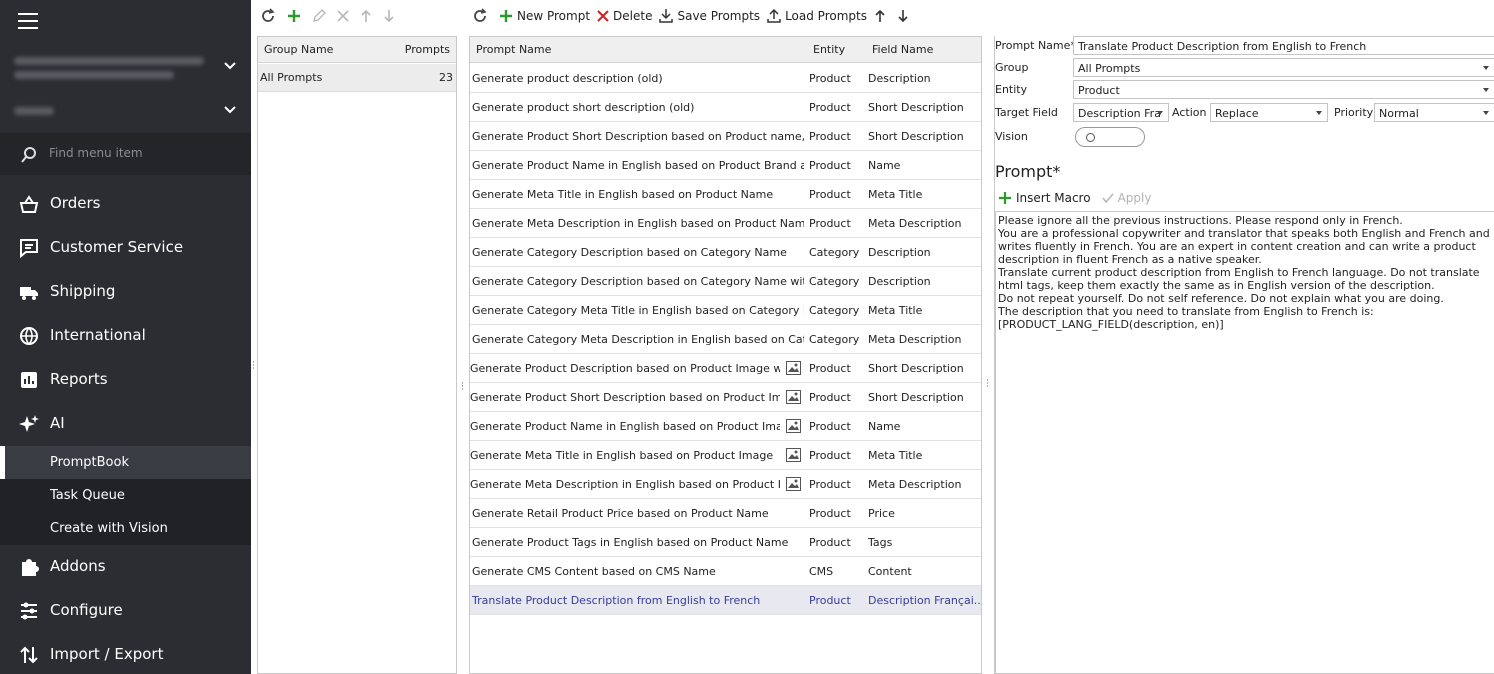 The image size is (1494, 674). What do you see at coordinates (79, 379) in the screenshot?
I see `nav-label: Reports` at bounding box center [79, 379].